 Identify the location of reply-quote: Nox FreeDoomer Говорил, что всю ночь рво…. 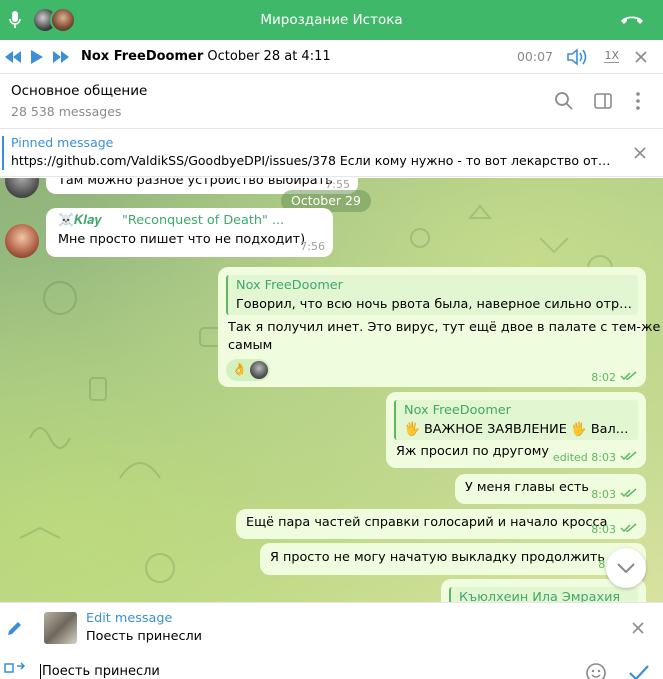
(432, 295).